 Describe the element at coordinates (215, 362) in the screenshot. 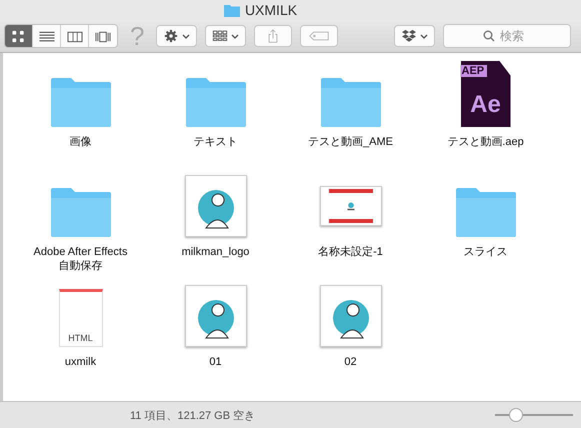

I see `file-name: 01` at that location.